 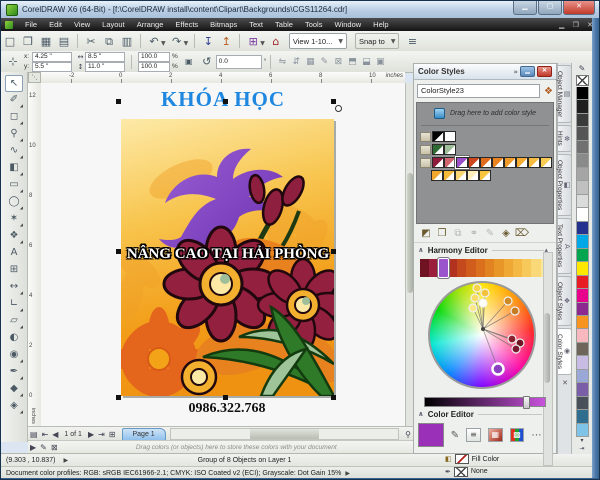 What do you see at coordinates (154, 56) in the screenshot?
I see `scale-x-input: 100.0` at bounding box center [154, 56].